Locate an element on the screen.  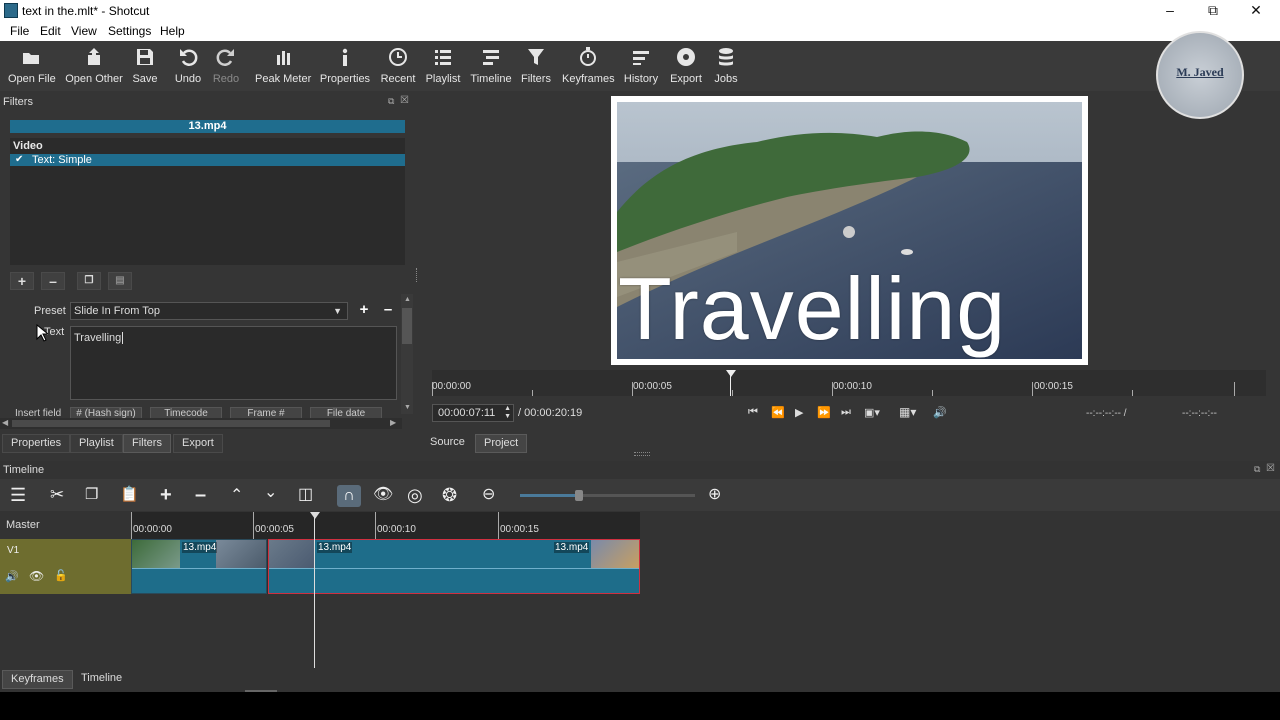
filter-item-text-simple: ✔ Text: Simple is located at coordinates (207, 160).